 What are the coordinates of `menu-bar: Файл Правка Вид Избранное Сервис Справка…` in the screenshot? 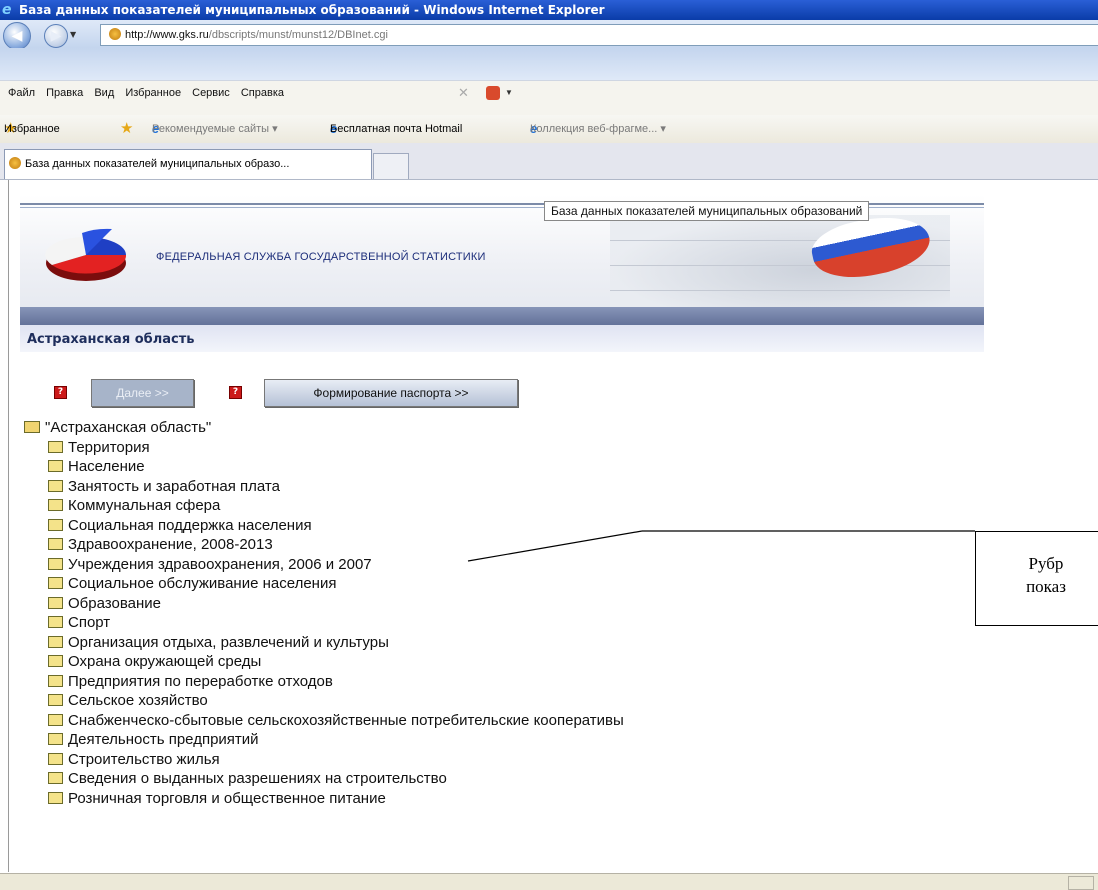 It's located at (549, 92).